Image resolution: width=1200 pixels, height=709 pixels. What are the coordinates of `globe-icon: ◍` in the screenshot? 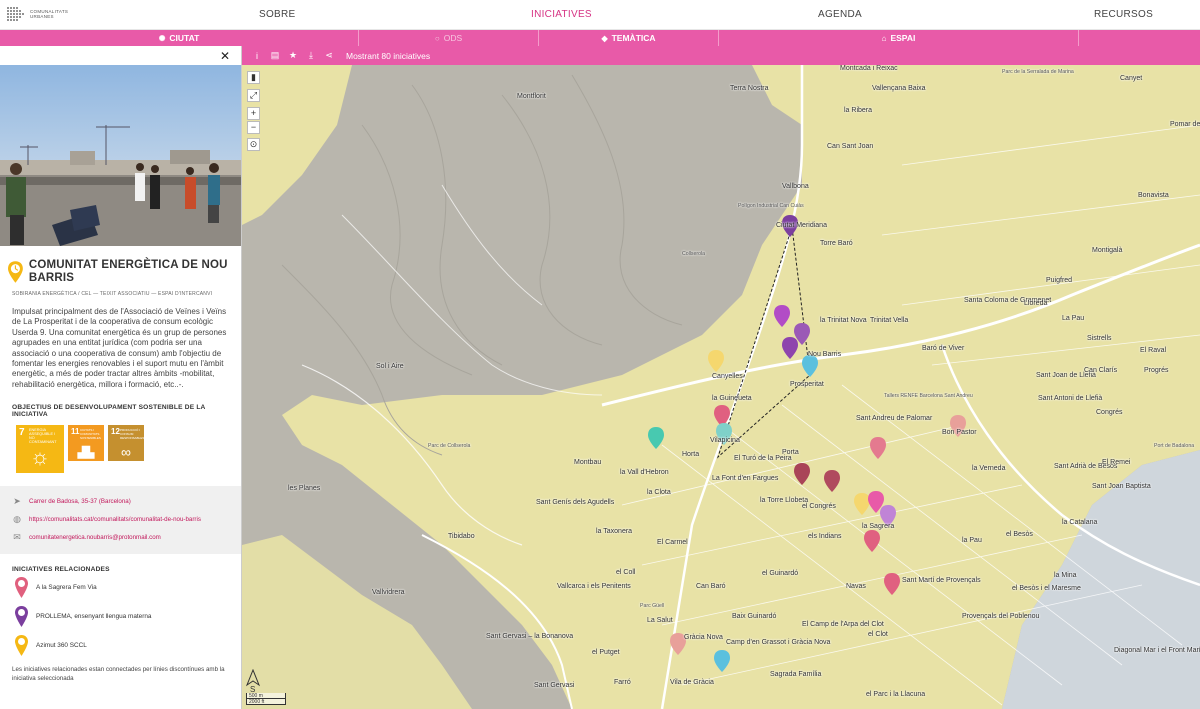 It's located at (17, 519).